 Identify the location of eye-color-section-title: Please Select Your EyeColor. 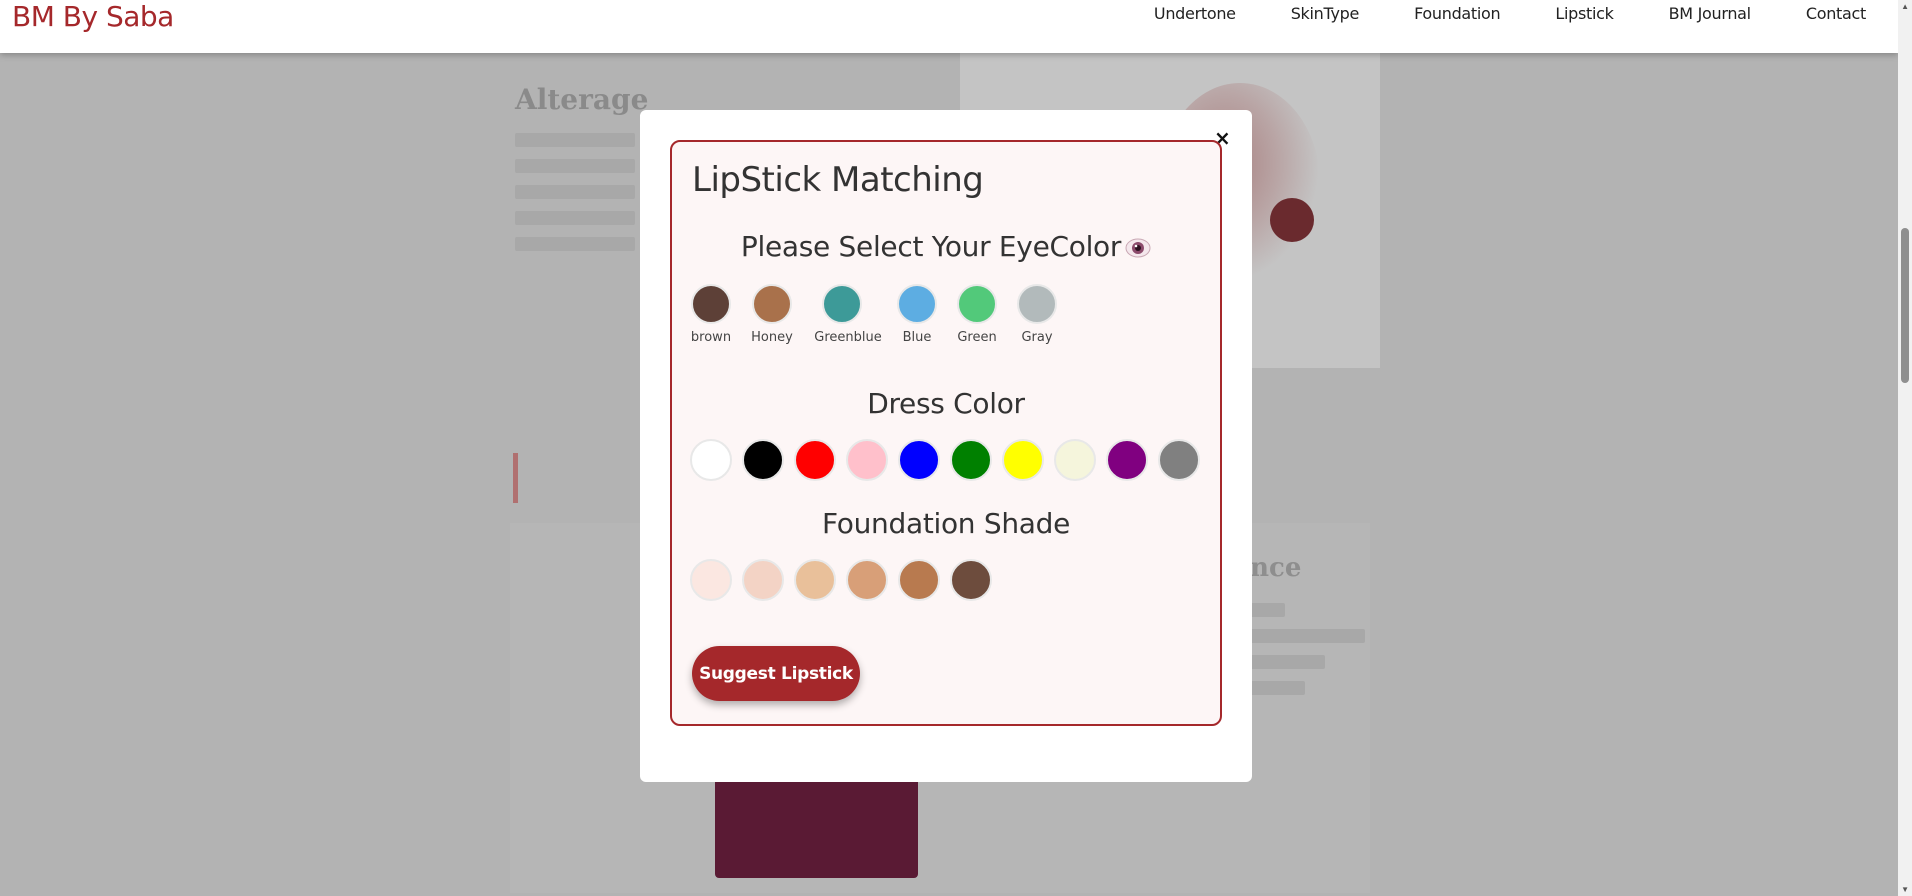
(946, 246).